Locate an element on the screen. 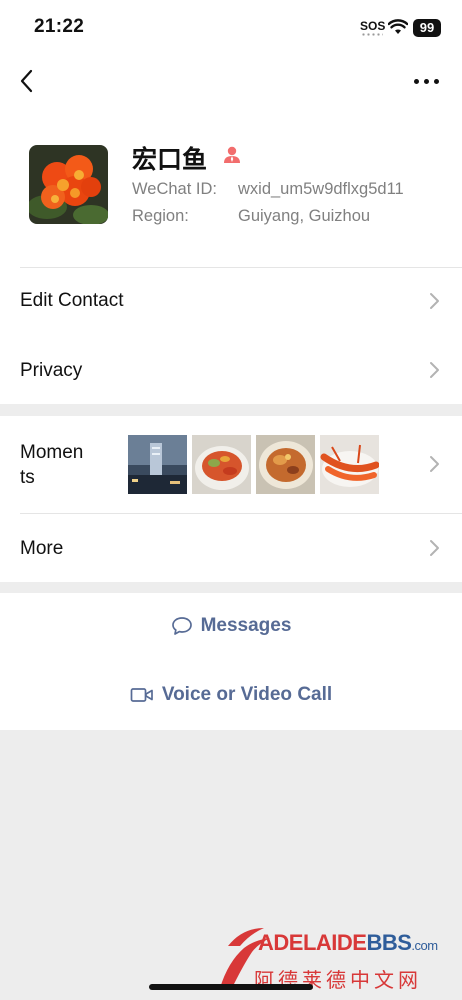 This screenshot has width=462, height=1000. privacy-row: Privacy is located at coordinates (231, 370).